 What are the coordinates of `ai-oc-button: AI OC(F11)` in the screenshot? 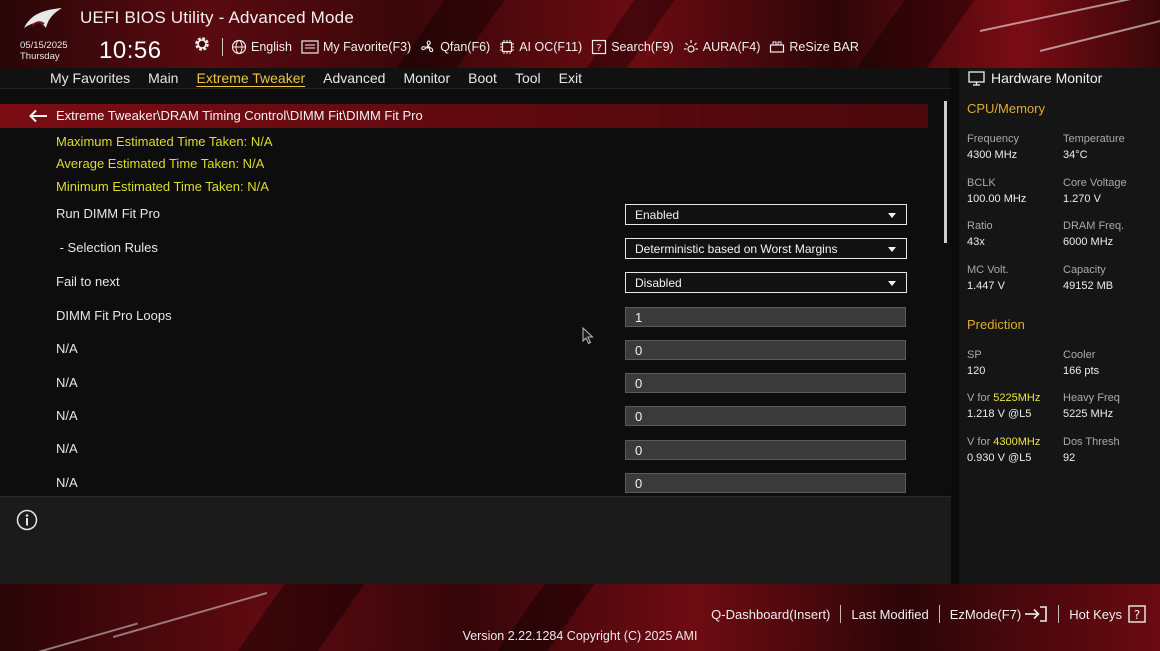 It's located at (540, 47).